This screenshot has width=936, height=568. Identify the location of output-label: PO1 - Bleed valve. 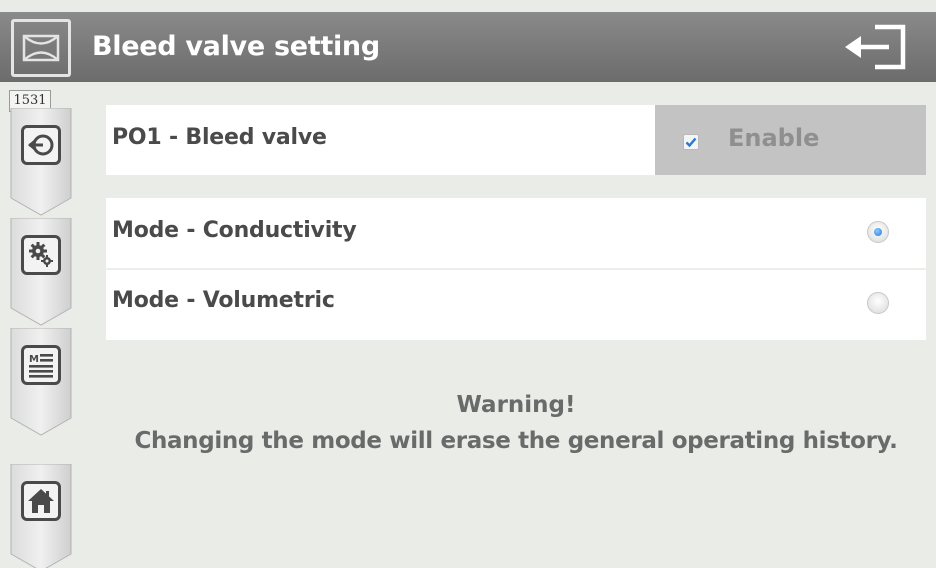
(219, 137).